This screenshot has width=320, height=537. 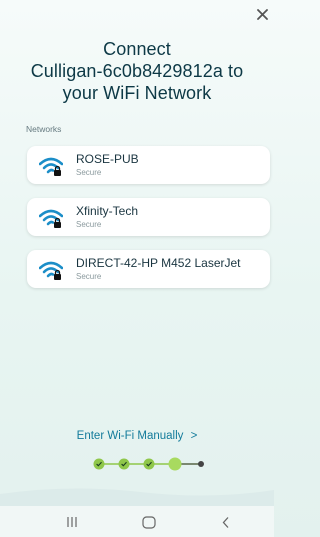 I want to click on enter-wifi-manually-link: Enter Wi-Fi Manually >, so click(x=137, y=436).